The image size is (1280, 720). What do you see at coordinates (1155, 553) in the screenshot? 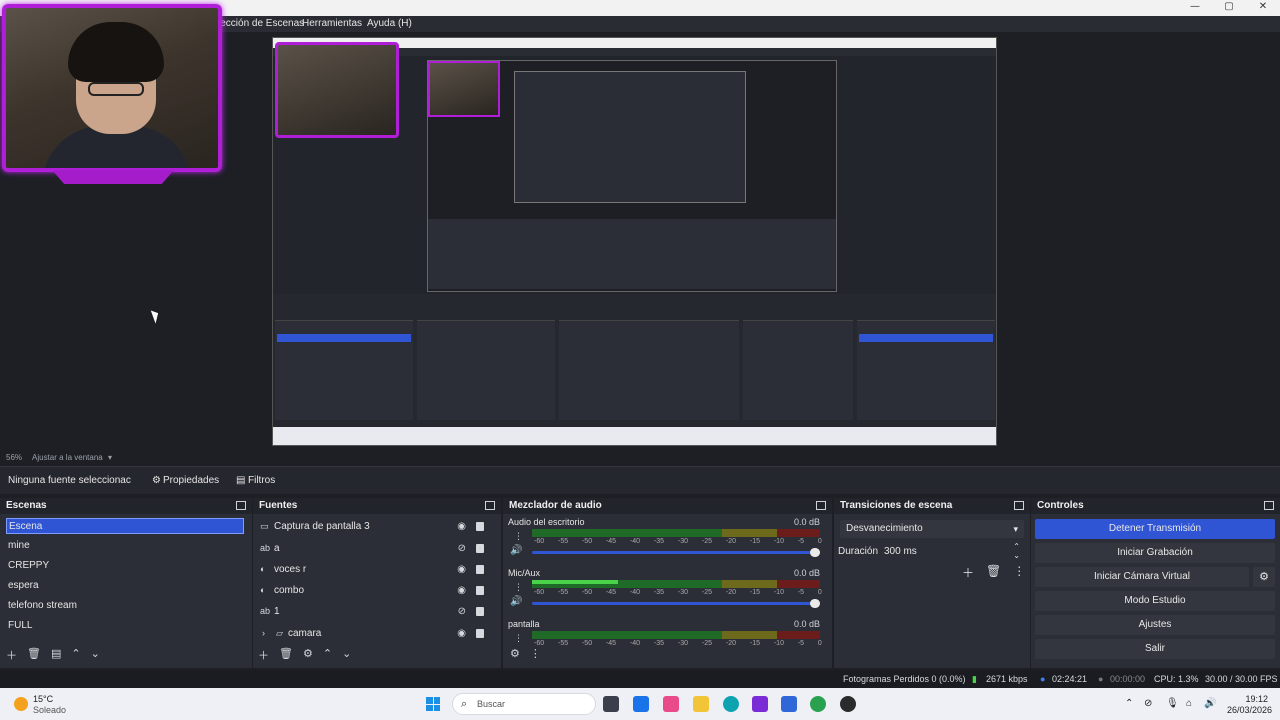
I see `start-recording-button: Iniciar Grabación` at bounding box center [1155, 553].